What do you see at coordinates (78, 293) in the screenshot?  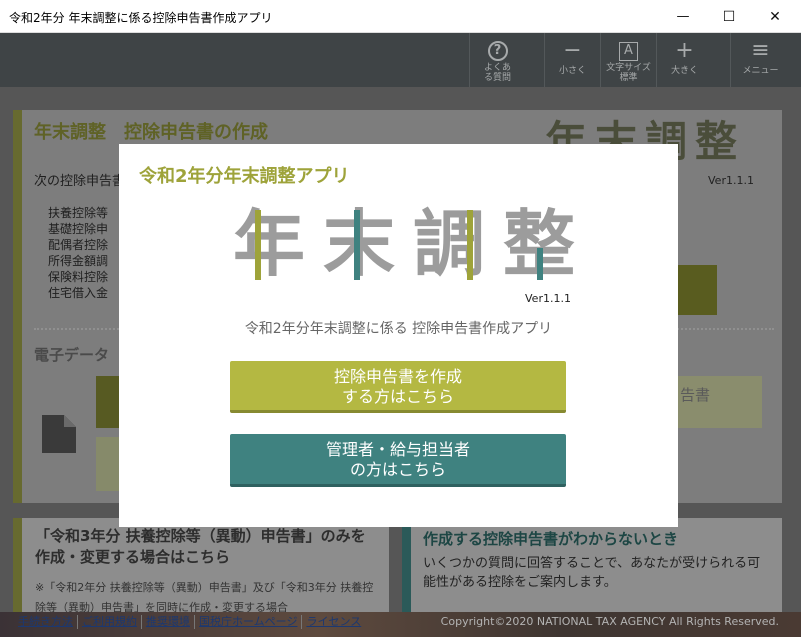 I see `list-item: 住宅借入金` at bounding box center [78, 293].